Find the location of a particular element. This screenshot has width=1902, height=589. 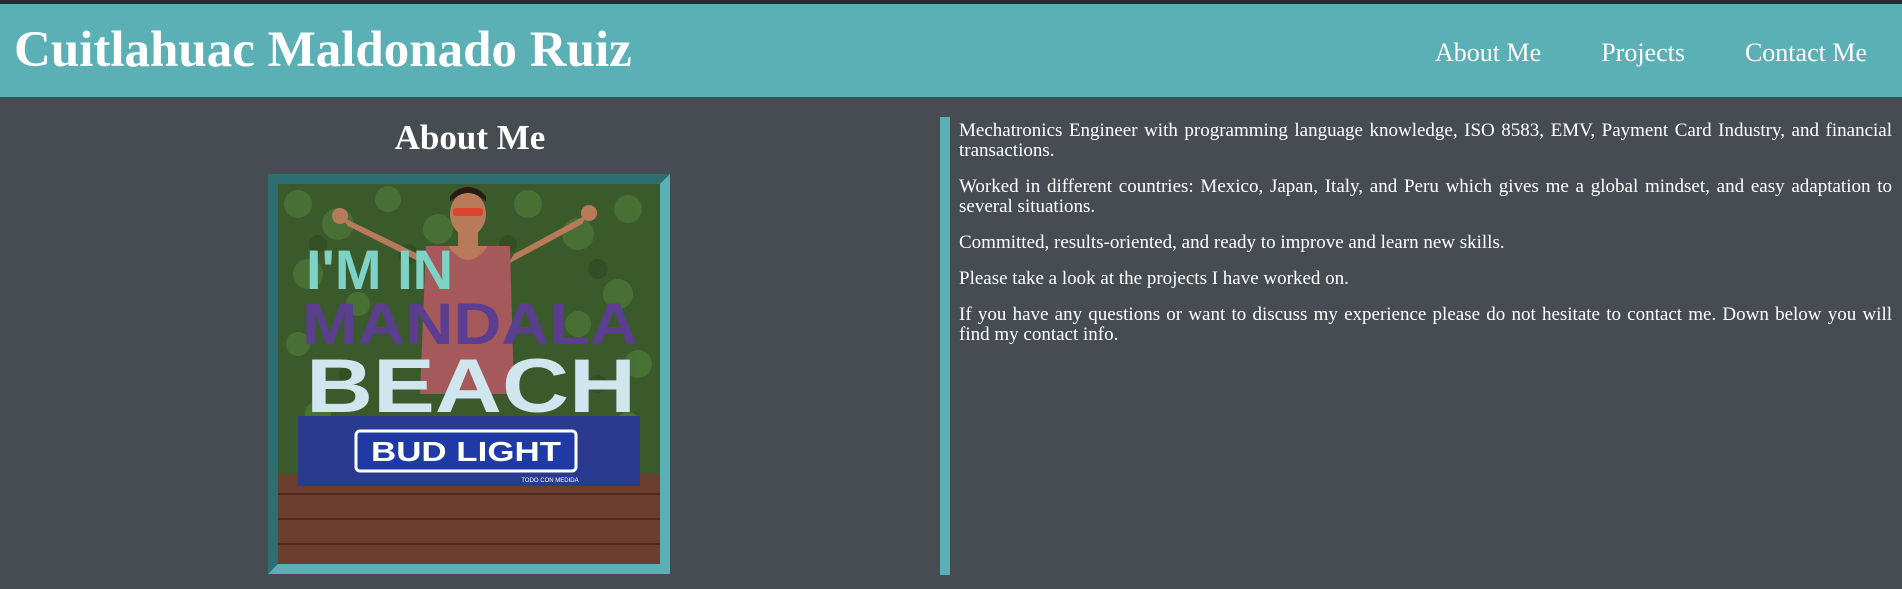

main-nav: About Me Projects Contact Me is located at coordinates (1621, 53).